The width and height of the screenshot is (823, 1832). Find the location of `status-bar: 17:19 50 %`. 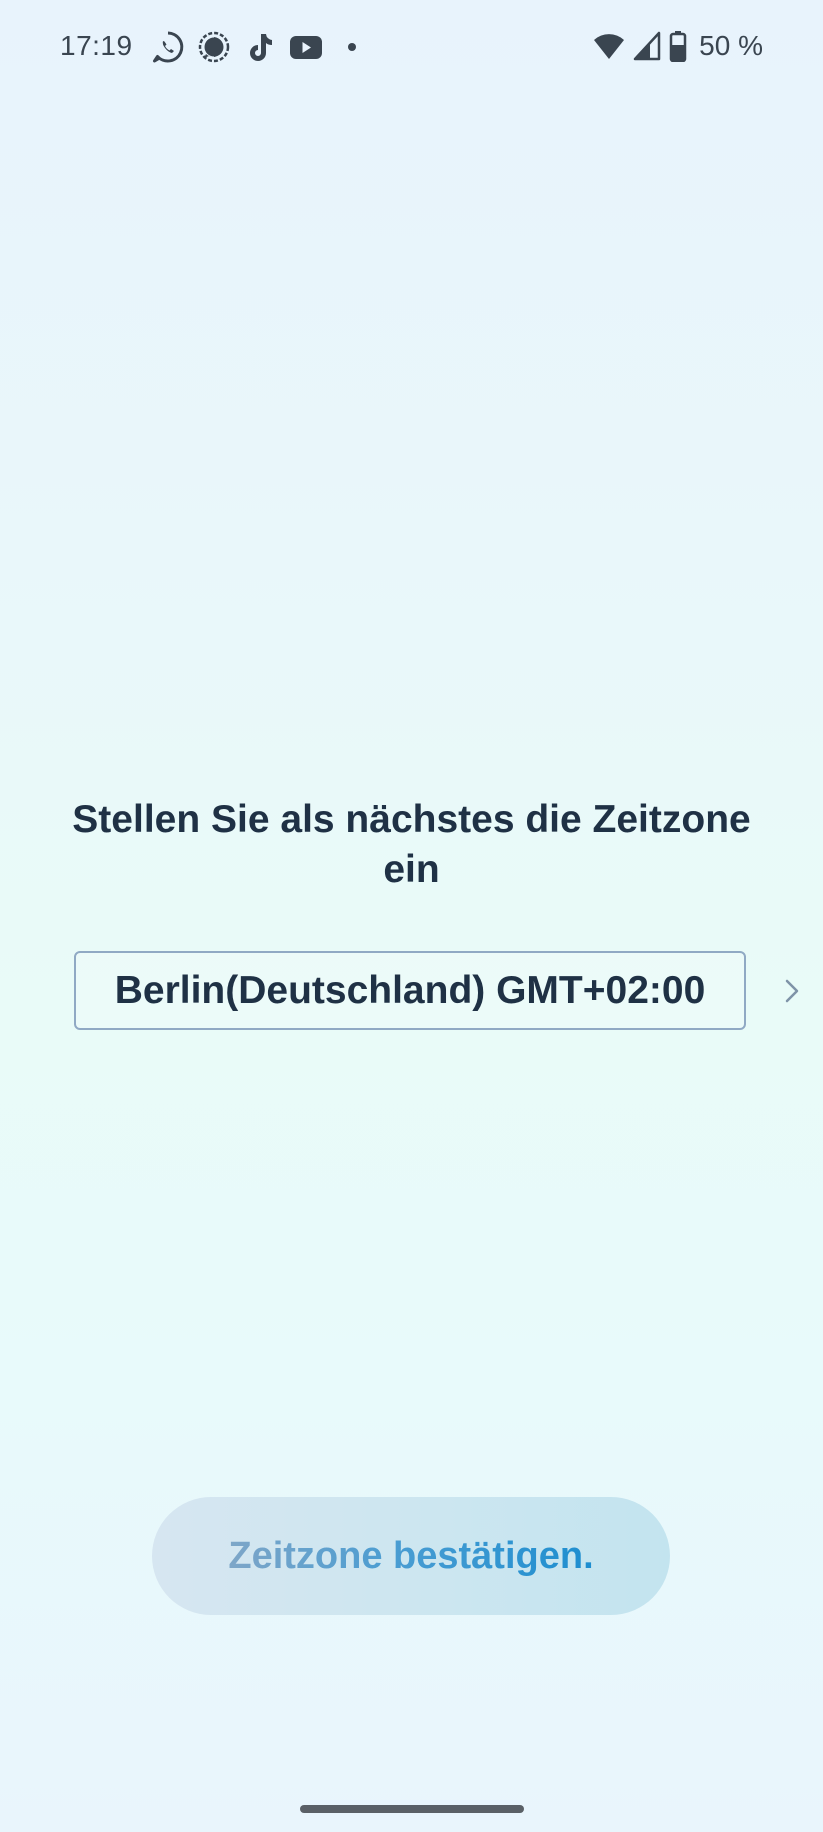

status-bar: 17:19 50 % is located at coordinates (411, 47).